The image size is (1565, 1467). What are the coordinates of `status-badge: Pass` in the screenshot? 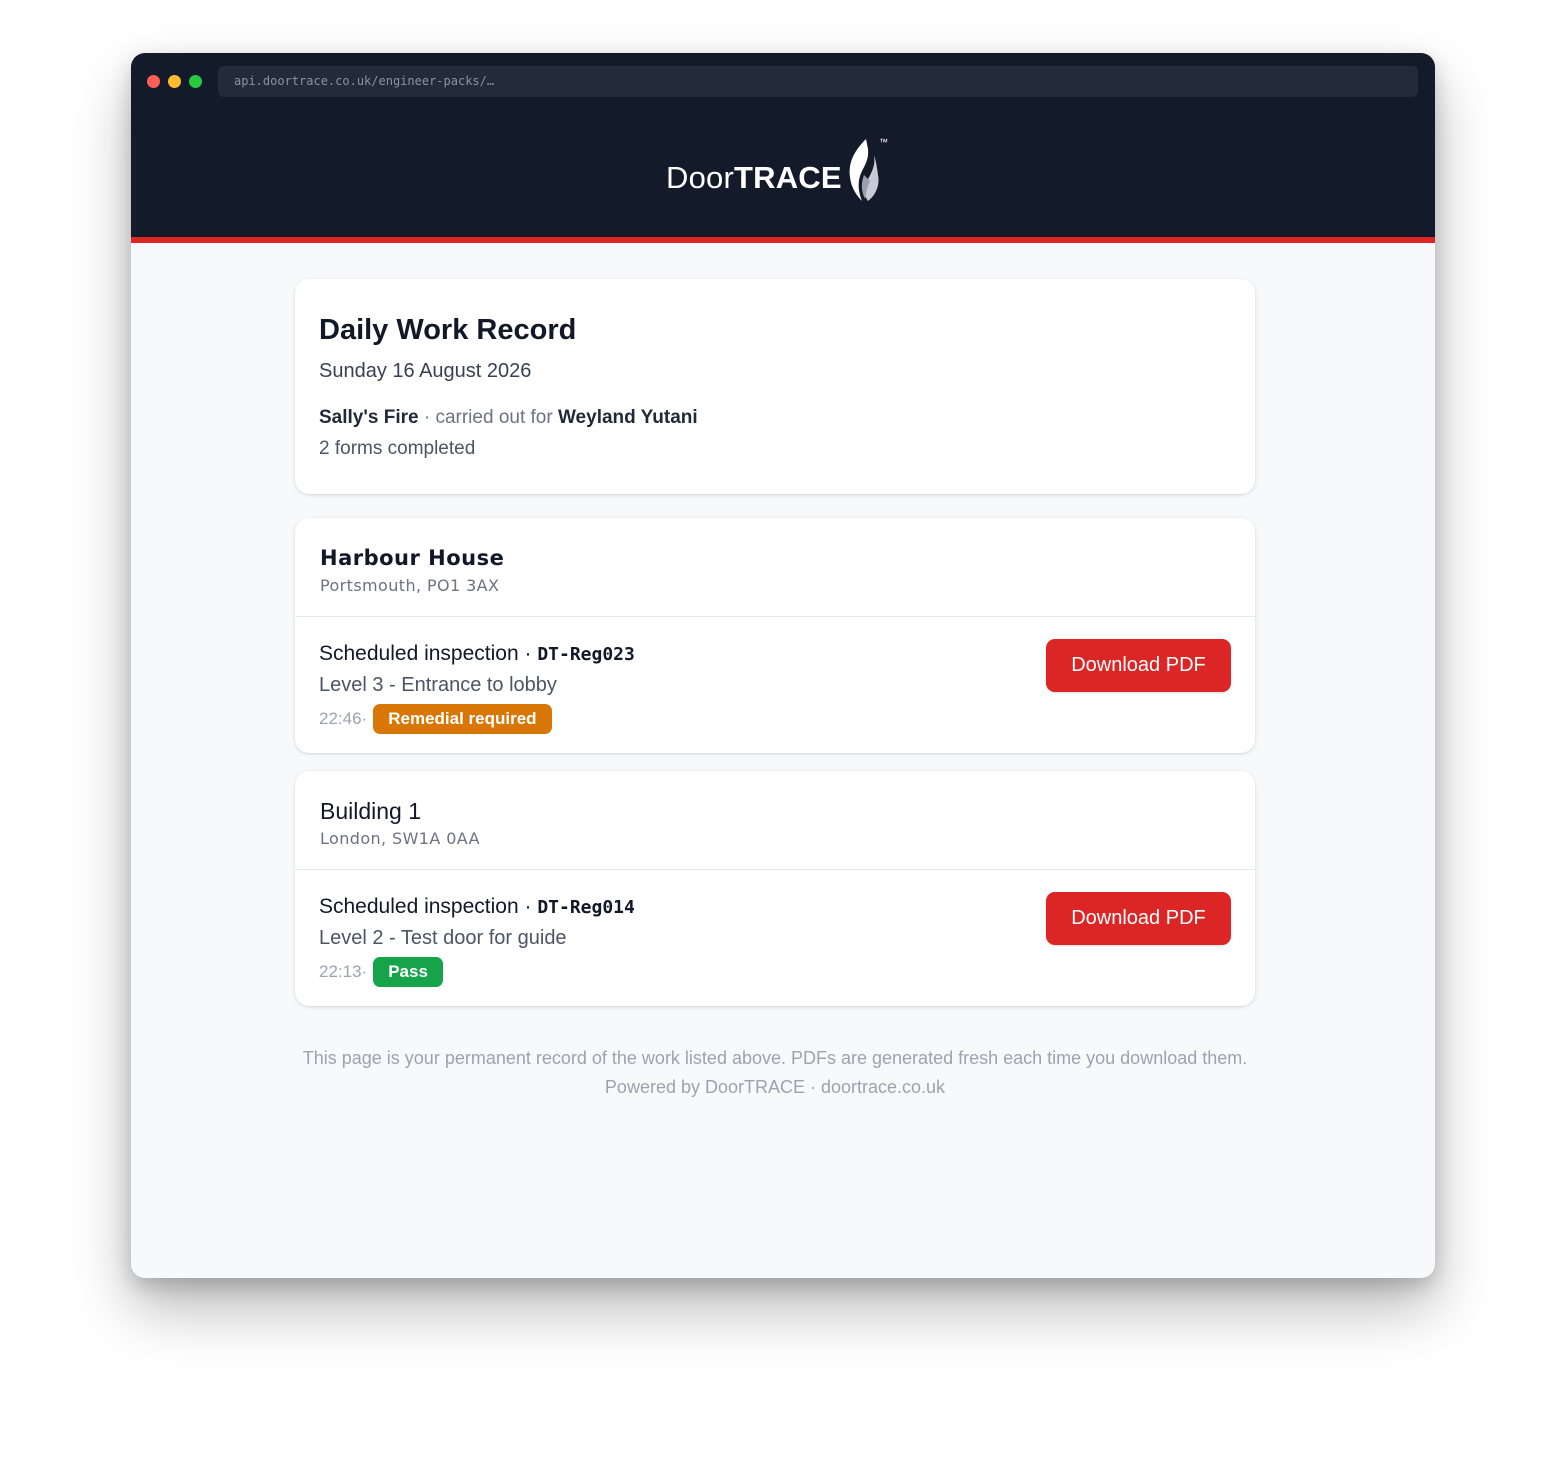 It's located at (408, 972).